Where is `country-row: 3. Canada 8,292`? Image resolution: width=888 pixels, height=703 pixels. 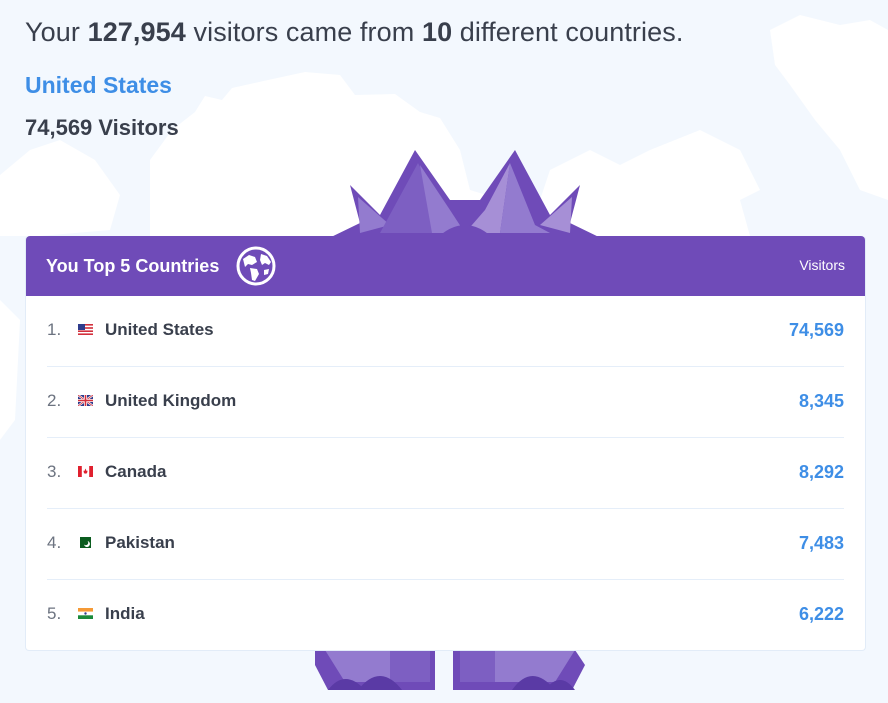
country-row: 3. Canada 8,292 is located at coordinates (445, 473).